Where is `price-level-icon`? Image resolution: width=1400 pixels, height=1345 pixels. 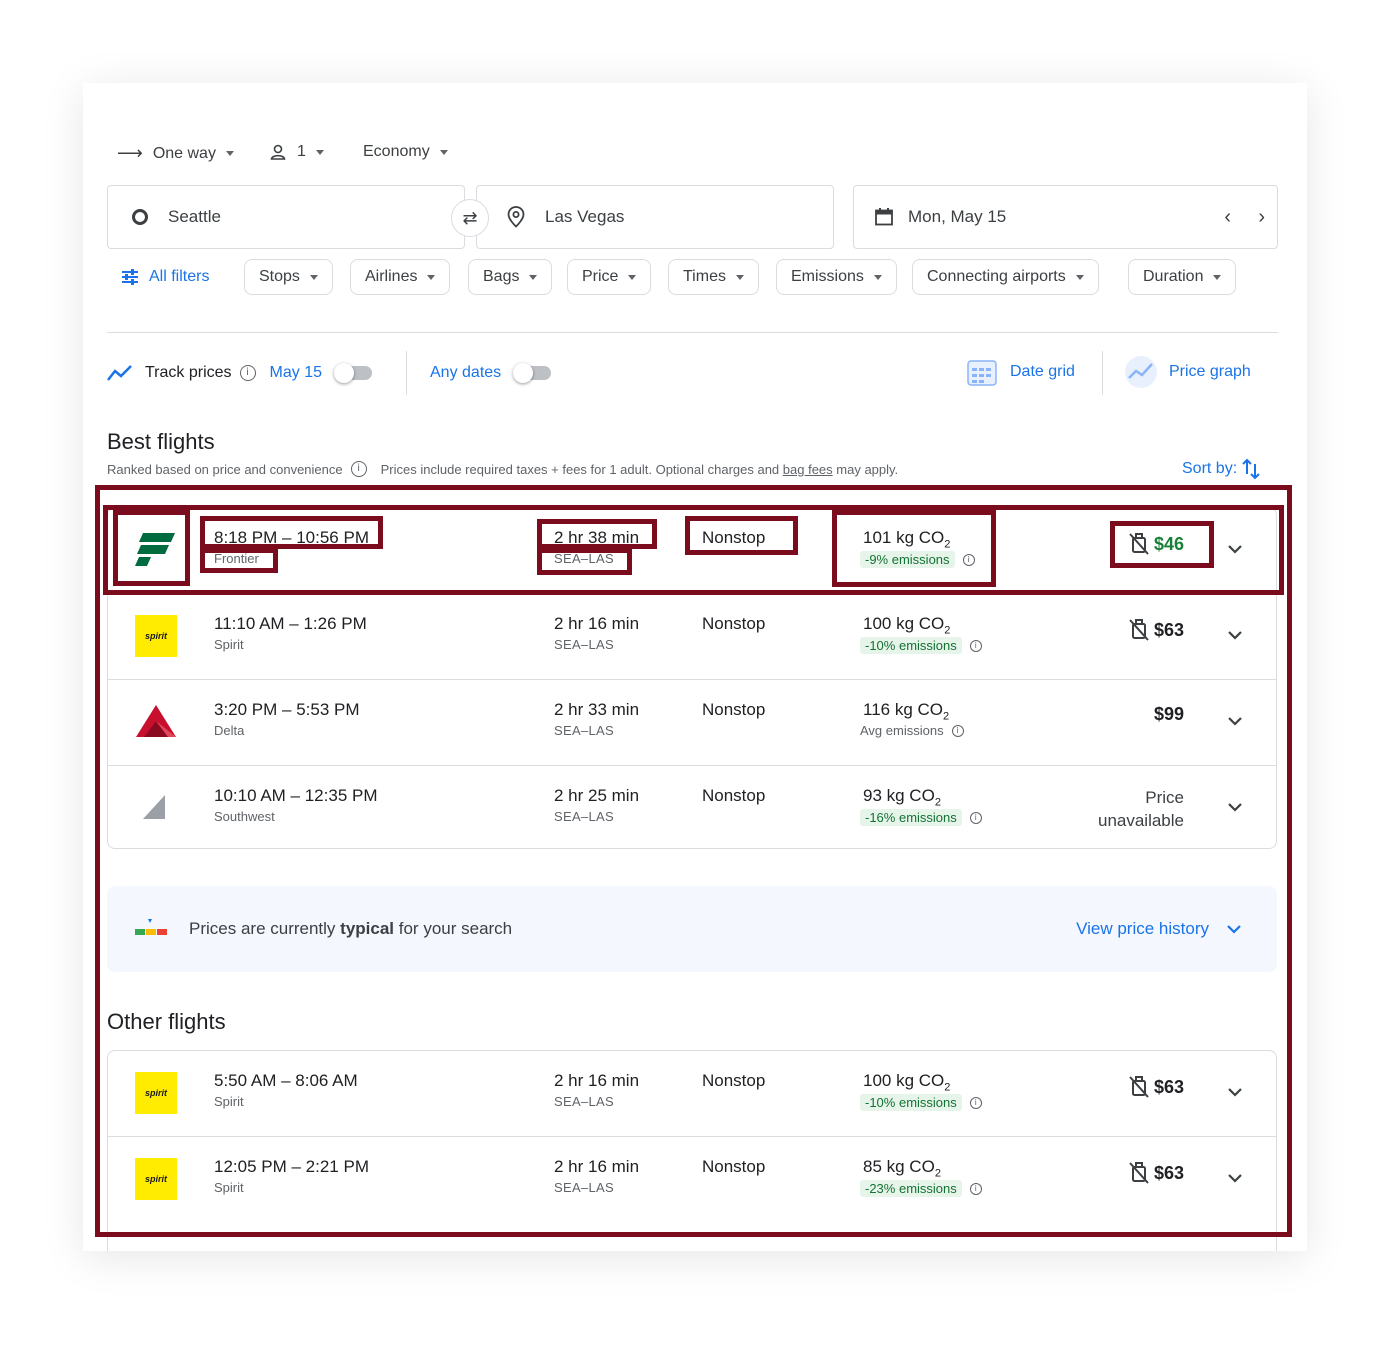 price-level-icon is located at coordinates (151, 927).